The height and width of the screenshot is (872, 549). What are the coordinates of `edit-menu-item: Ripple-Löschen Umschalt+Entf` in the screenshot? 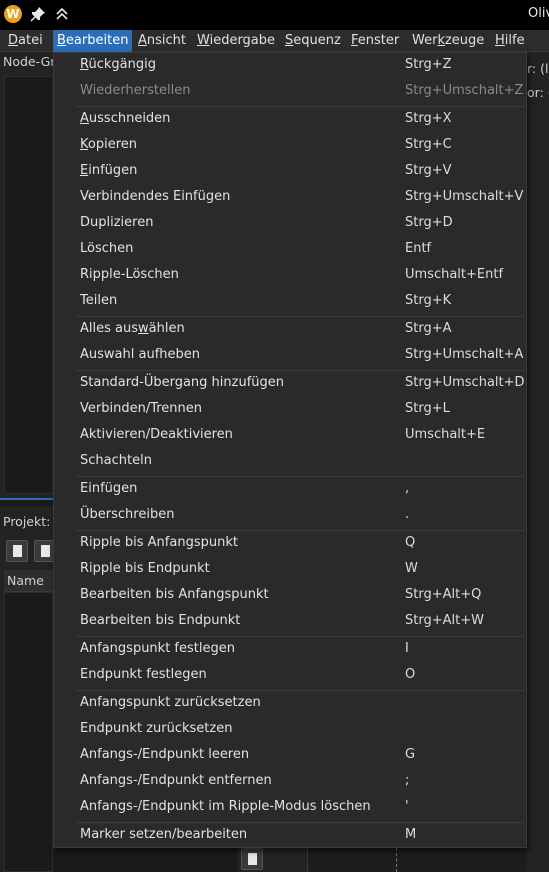 It's located at (290, 276).